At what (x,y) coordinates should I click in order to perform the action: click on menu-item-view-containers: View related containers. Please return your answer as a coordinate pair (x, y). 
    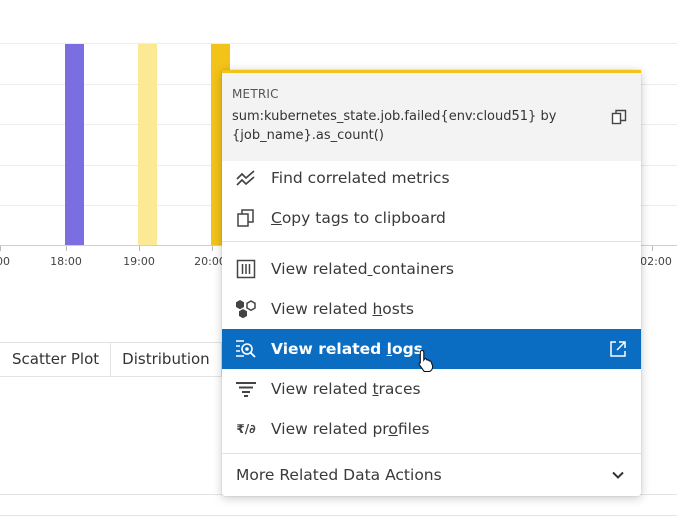
    Looking at the image, I should click on (431, 269).